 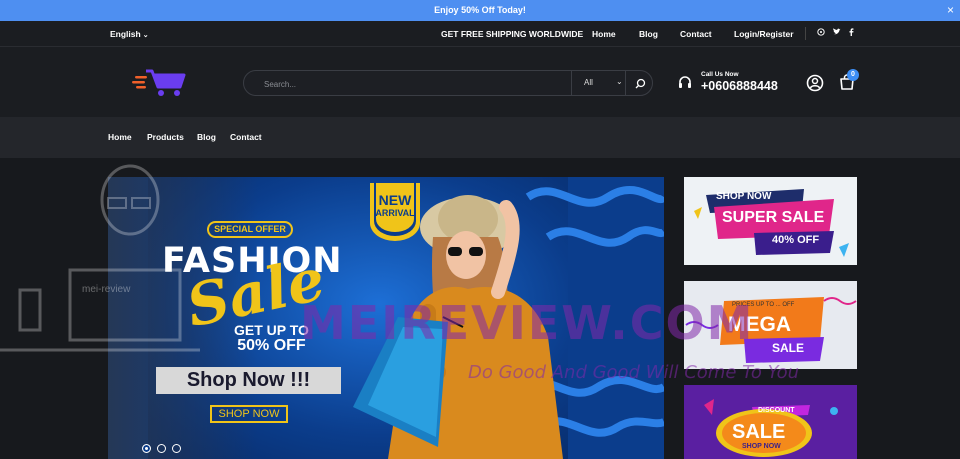 What do you see at coordinates (271, 330) in the screenshot?
I see `get-up-to-label: GET UP TO` at bounding box center [271, 330].